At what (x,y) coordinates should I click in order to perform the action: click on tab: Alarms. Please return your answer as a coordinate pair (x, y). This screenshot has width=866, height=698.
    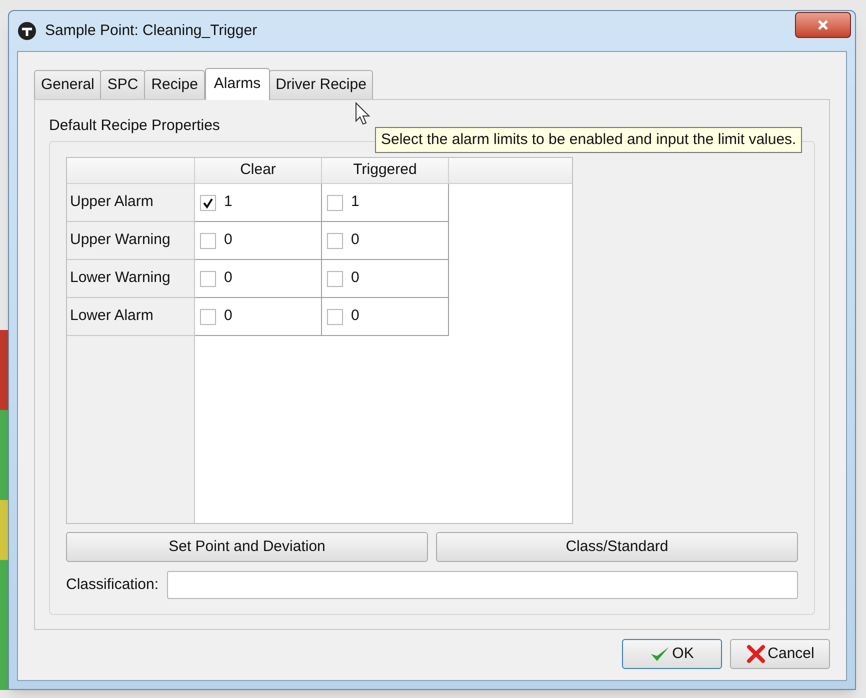
    Looking at the image, I should click on (237, 84).